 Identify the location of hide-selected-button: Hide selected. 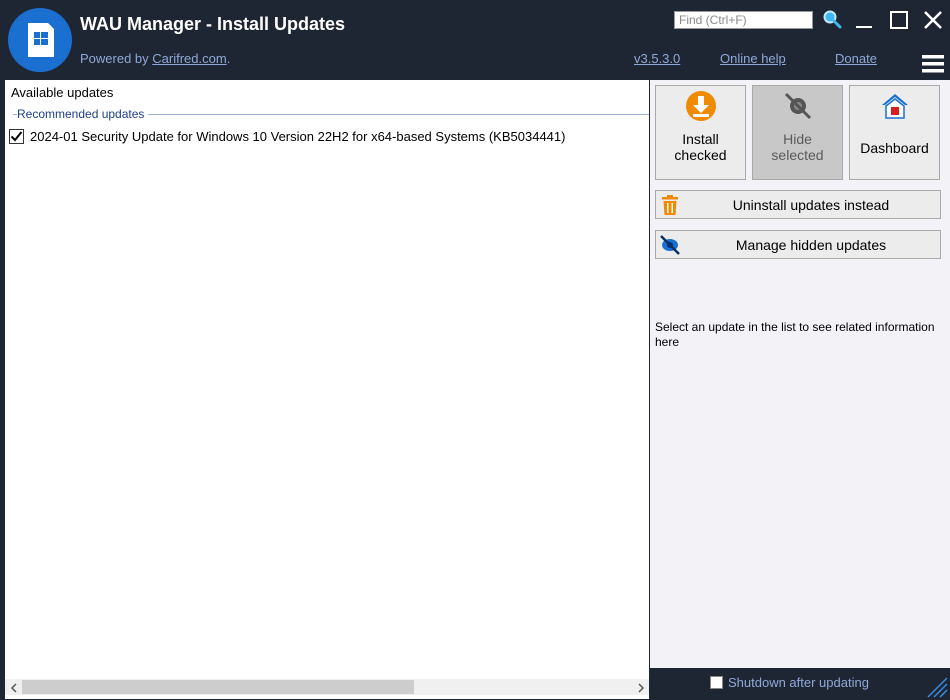
(797, 132).